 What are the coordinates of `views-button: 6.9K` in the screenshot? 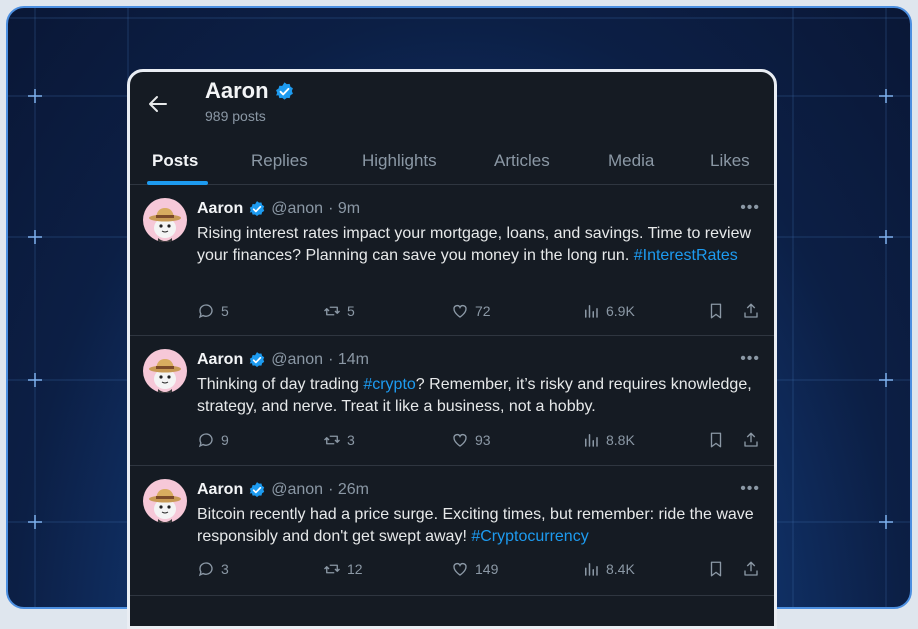 It's located at (608, 311).